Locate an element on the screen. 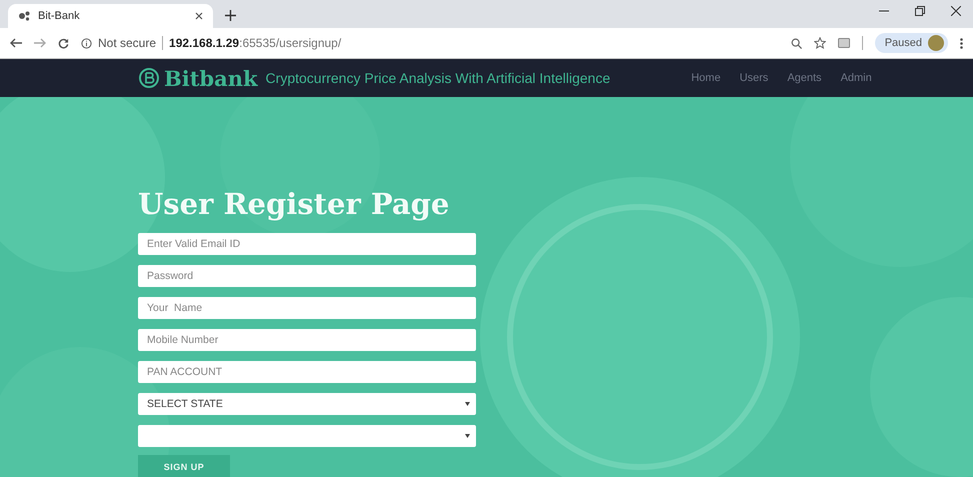 The width and height of the screenshot is (973, 477). text-input-field: Mobile Number is located at coordinates (307, 340).